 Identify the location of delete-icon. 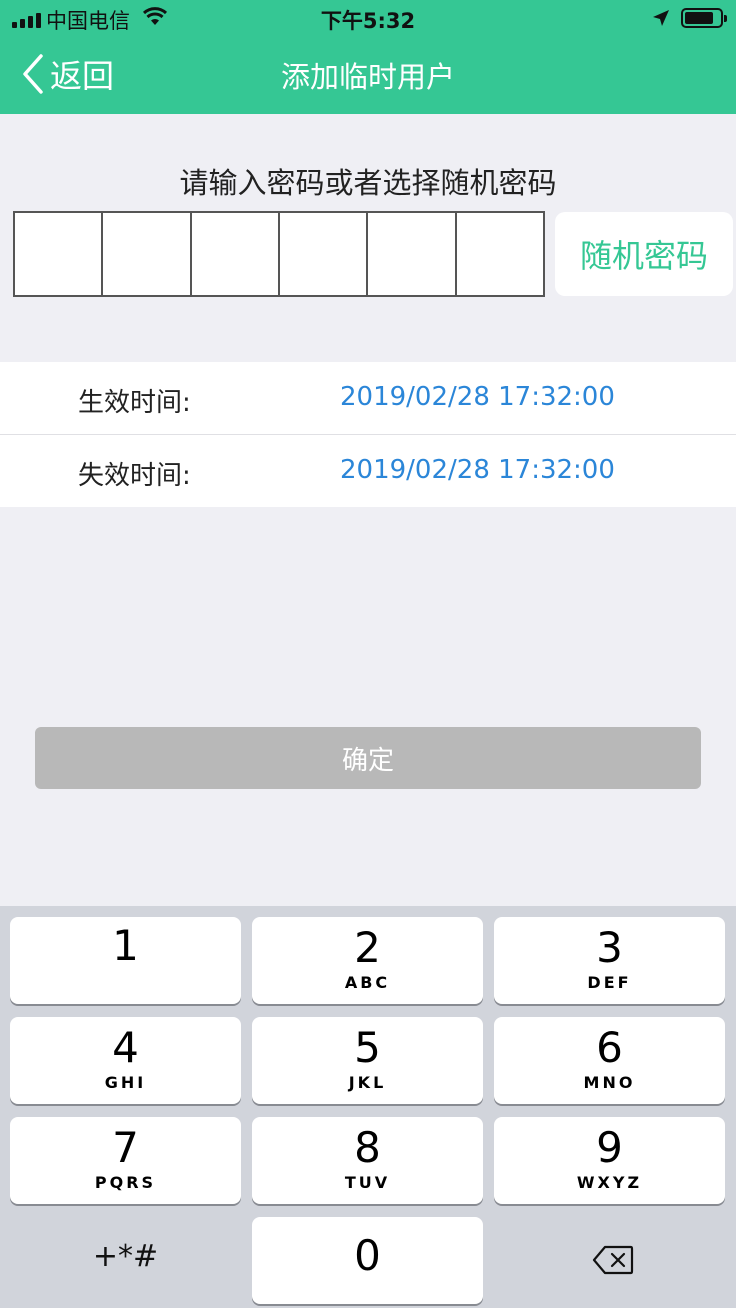
(613, 1260).